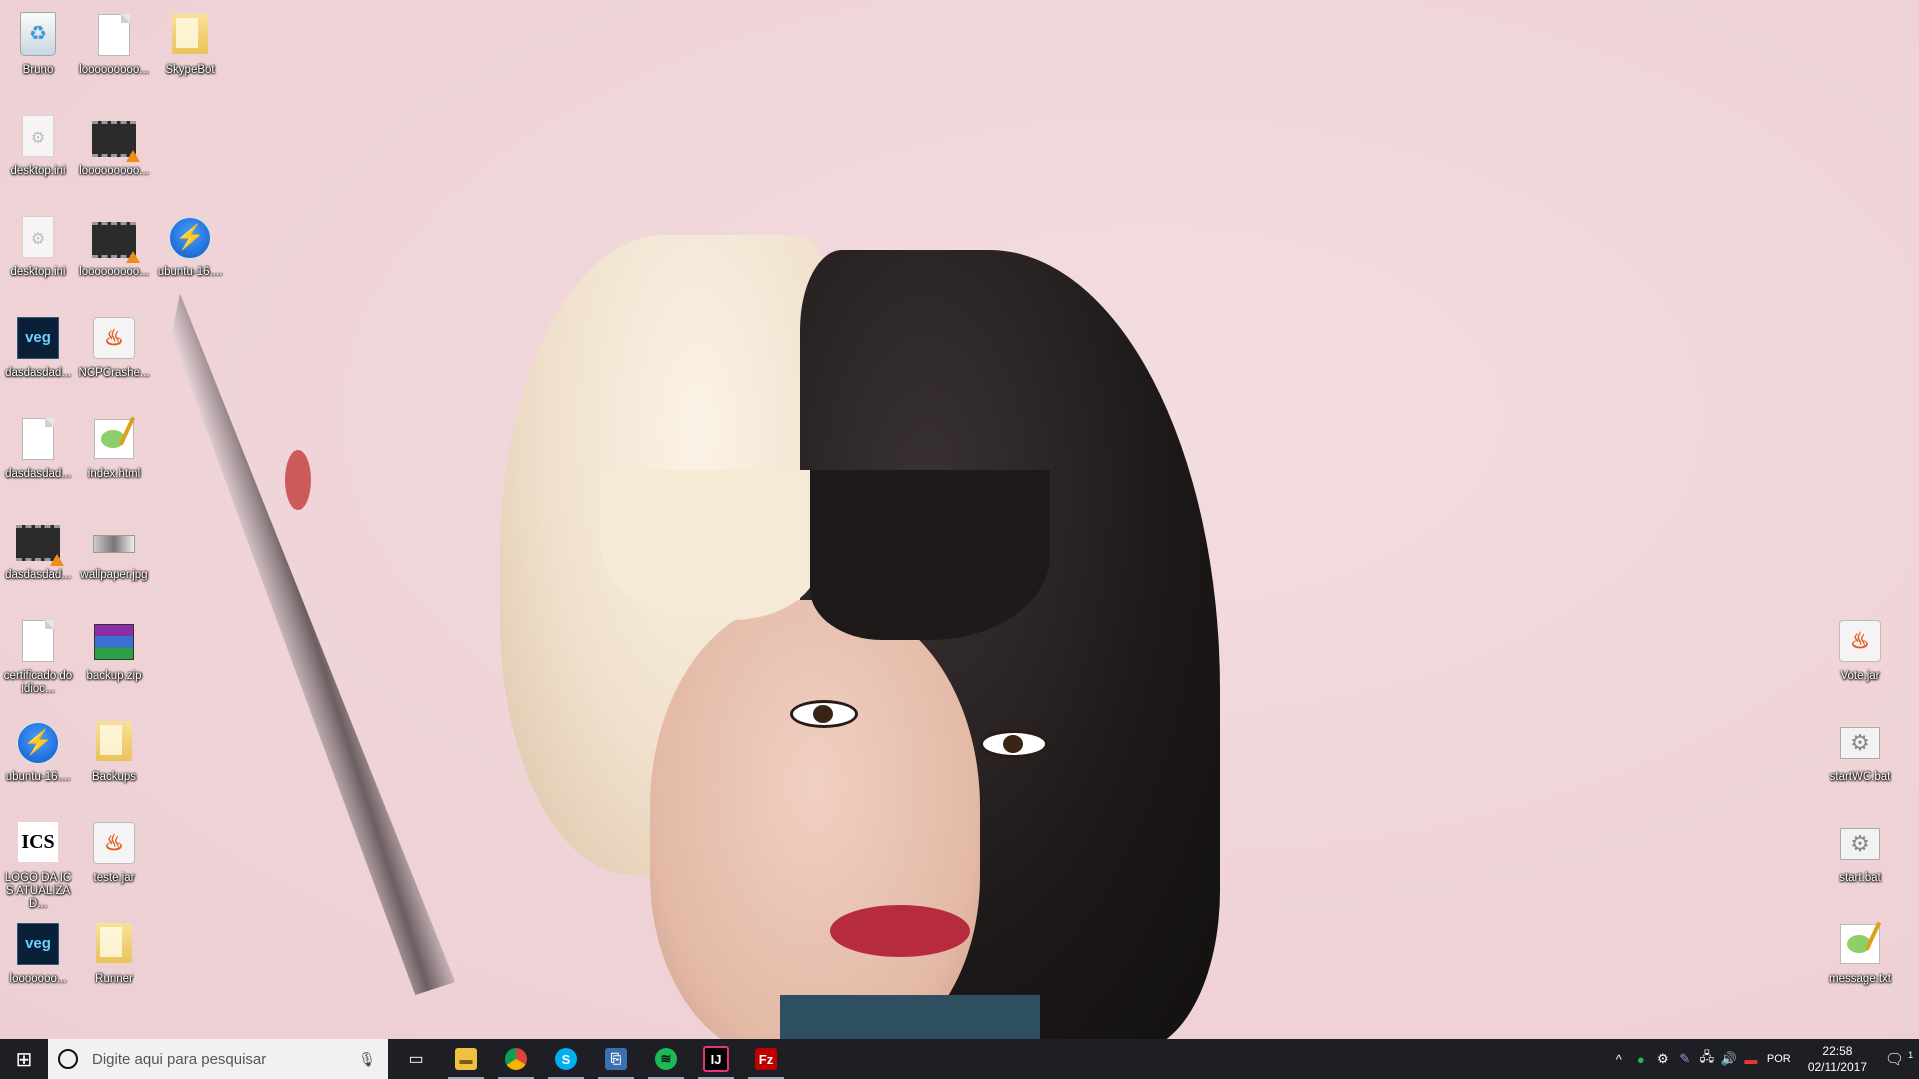 This screenshot has height=1079, width=1919. I want to click on desktop-icon-teste-jar: ♨ teste.jar, so click(114, 860).